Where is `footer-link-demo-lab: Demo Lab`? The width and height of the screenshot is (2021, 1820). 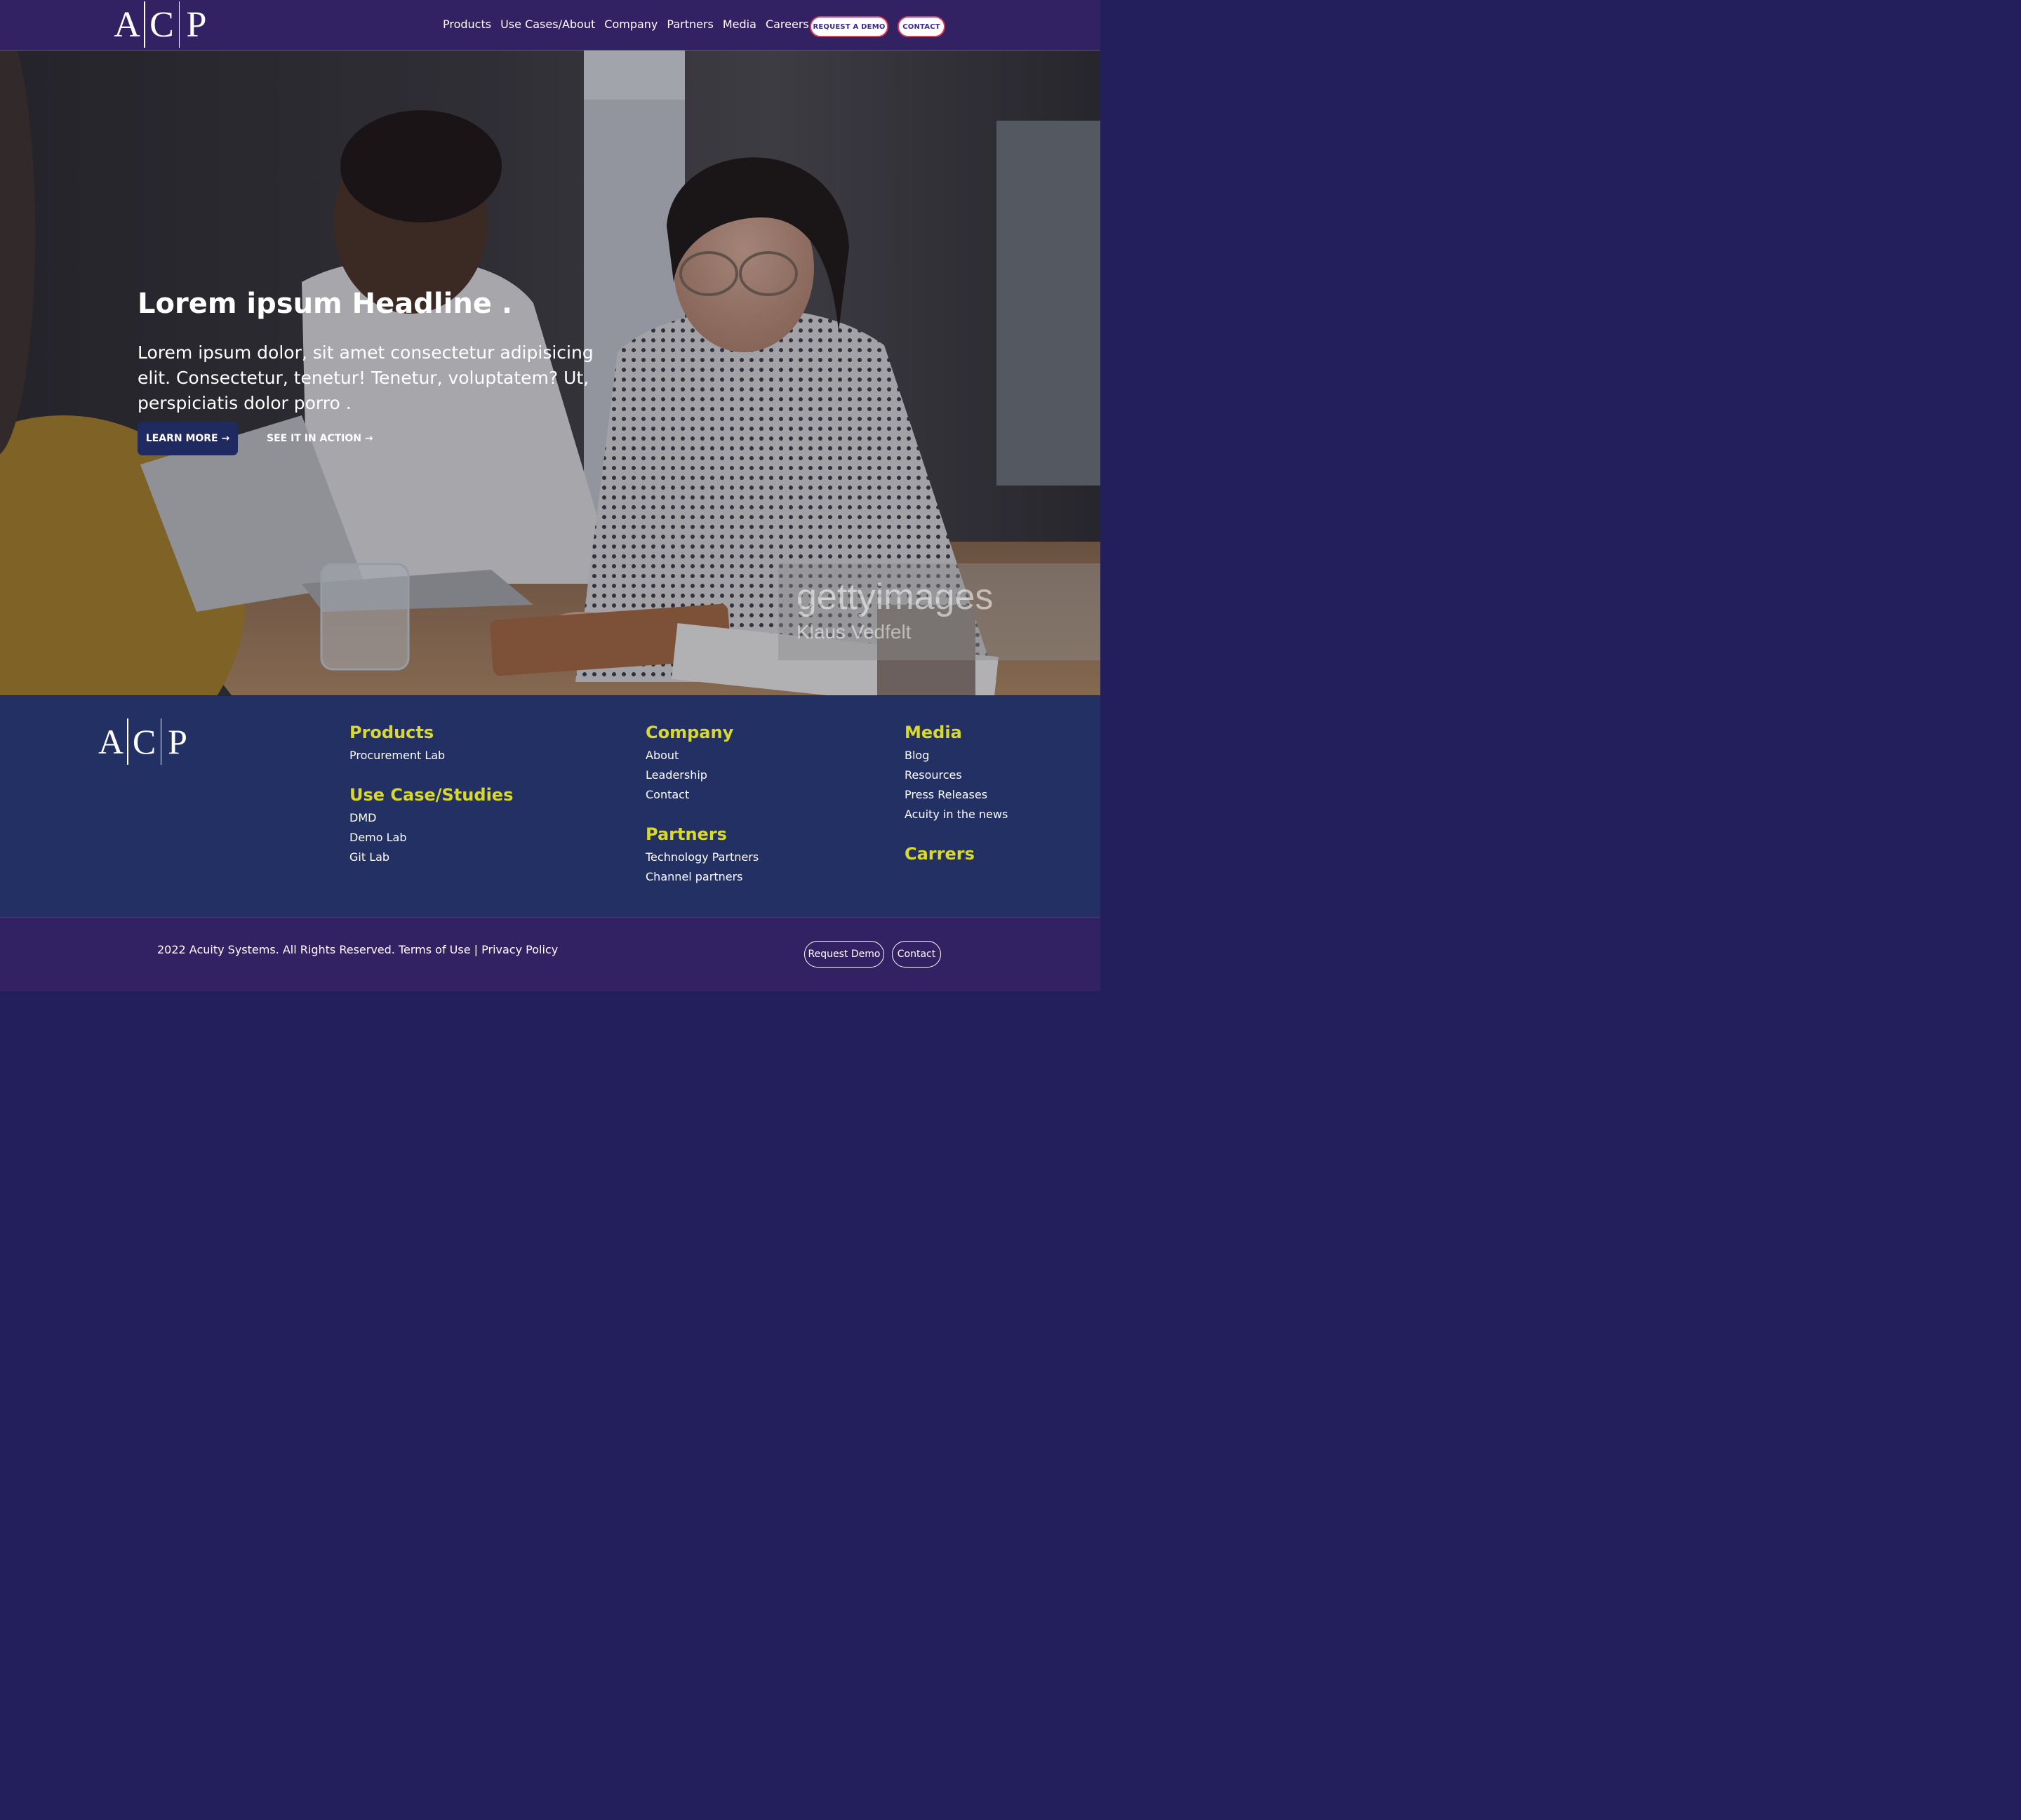 footer-link-demo-lab: Demo Lab is located at coordinates (431, 838).